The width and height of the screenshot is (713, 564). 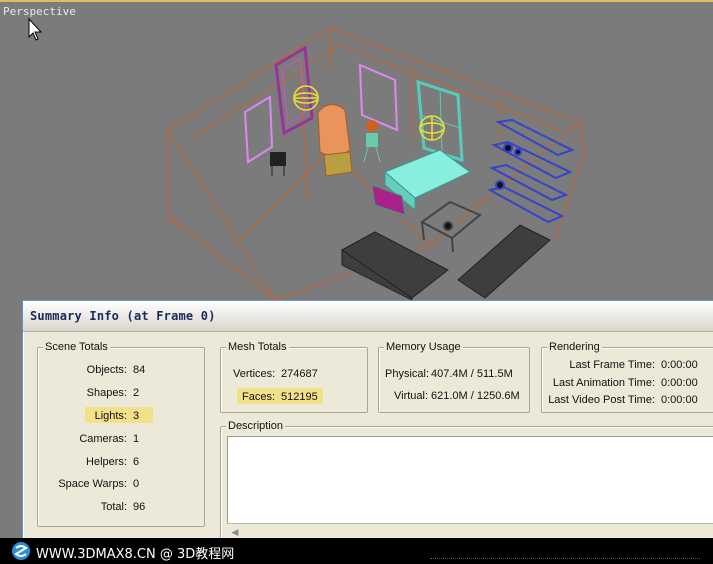 What do you see at coordinates (254, 374) in the screenshot?
I see `vertices-label: Vertices:` at bounding box center [254, 374].